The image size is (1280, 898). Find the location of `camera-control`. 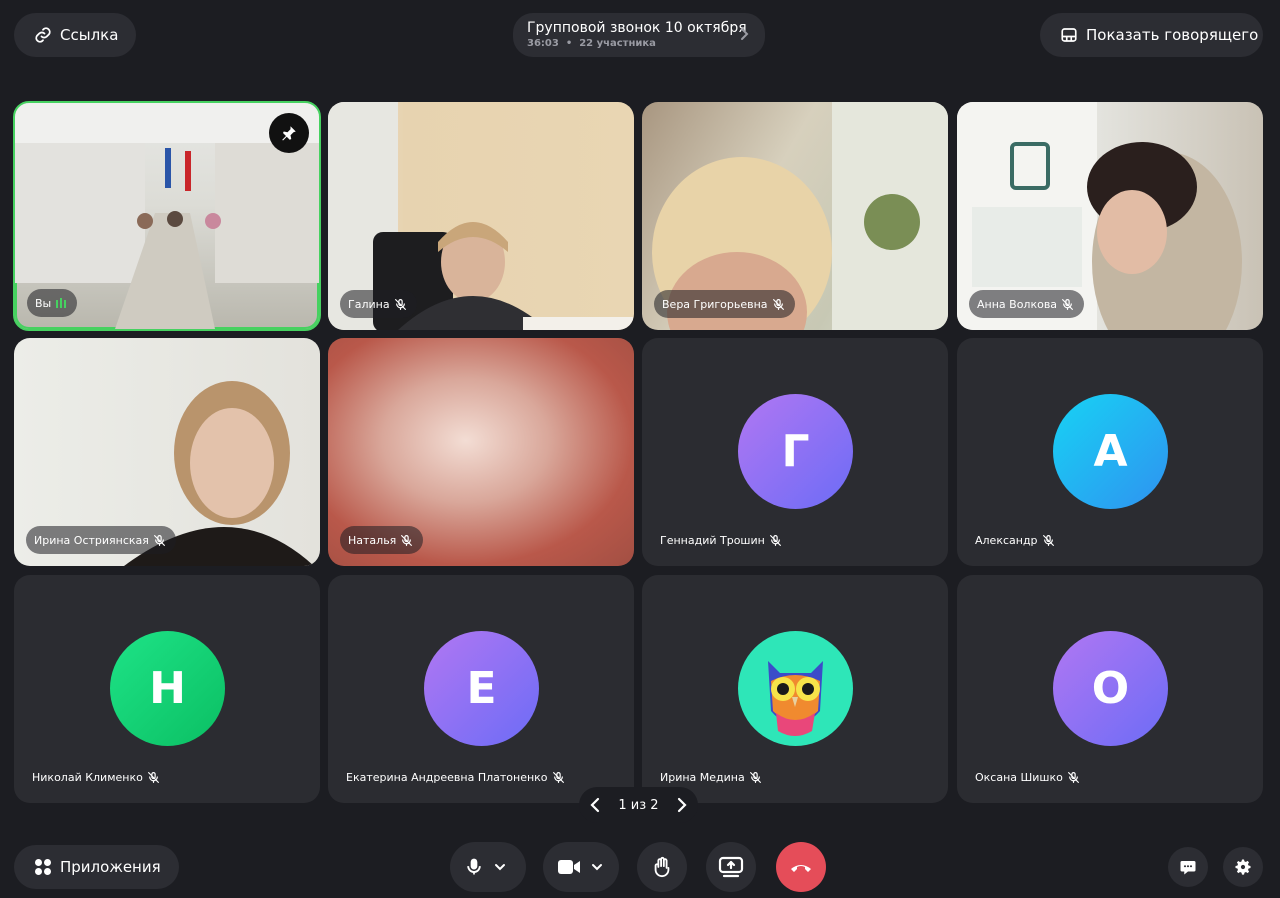

camera-control is located at coordinates (581, 867).